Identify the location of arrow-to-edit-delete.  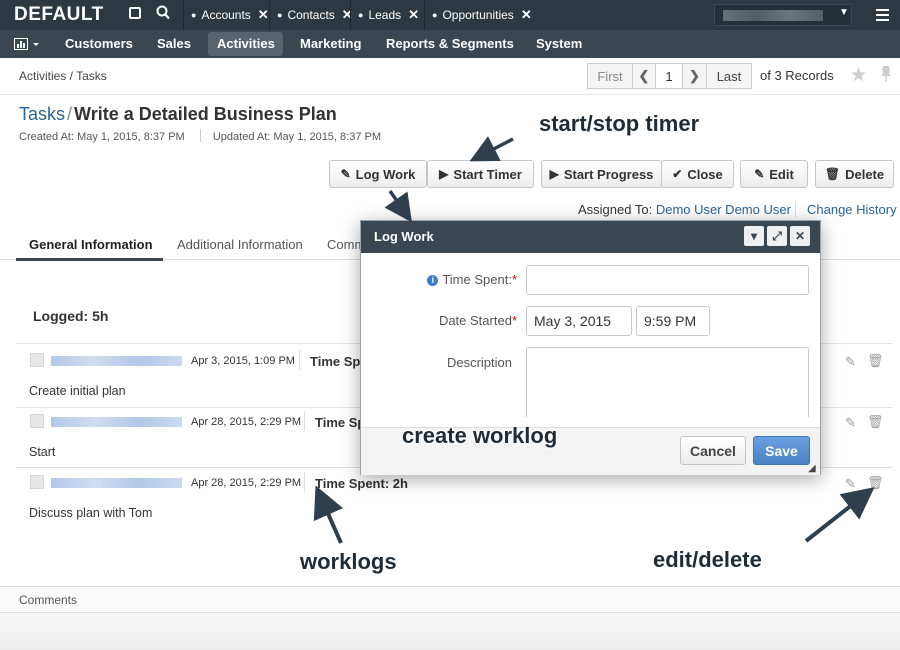
(839, 515).